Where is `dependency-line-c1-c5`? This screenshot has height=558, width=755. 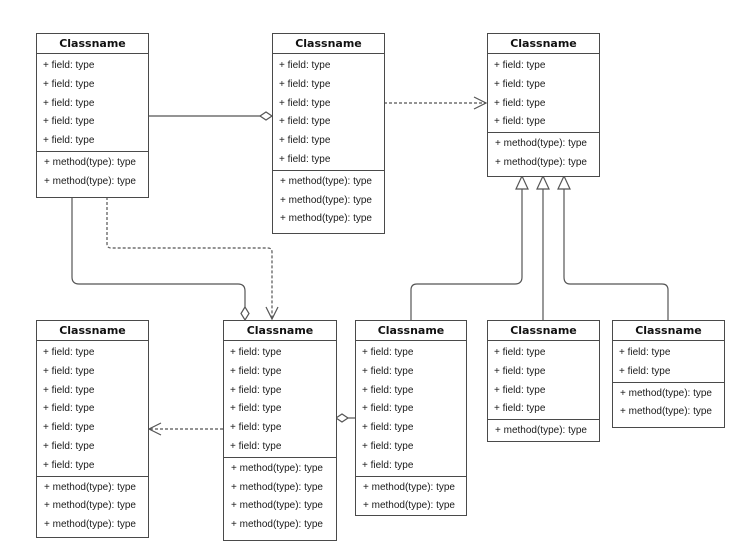
dependency-line-c1-c5 is located at coordinates (189, 258).